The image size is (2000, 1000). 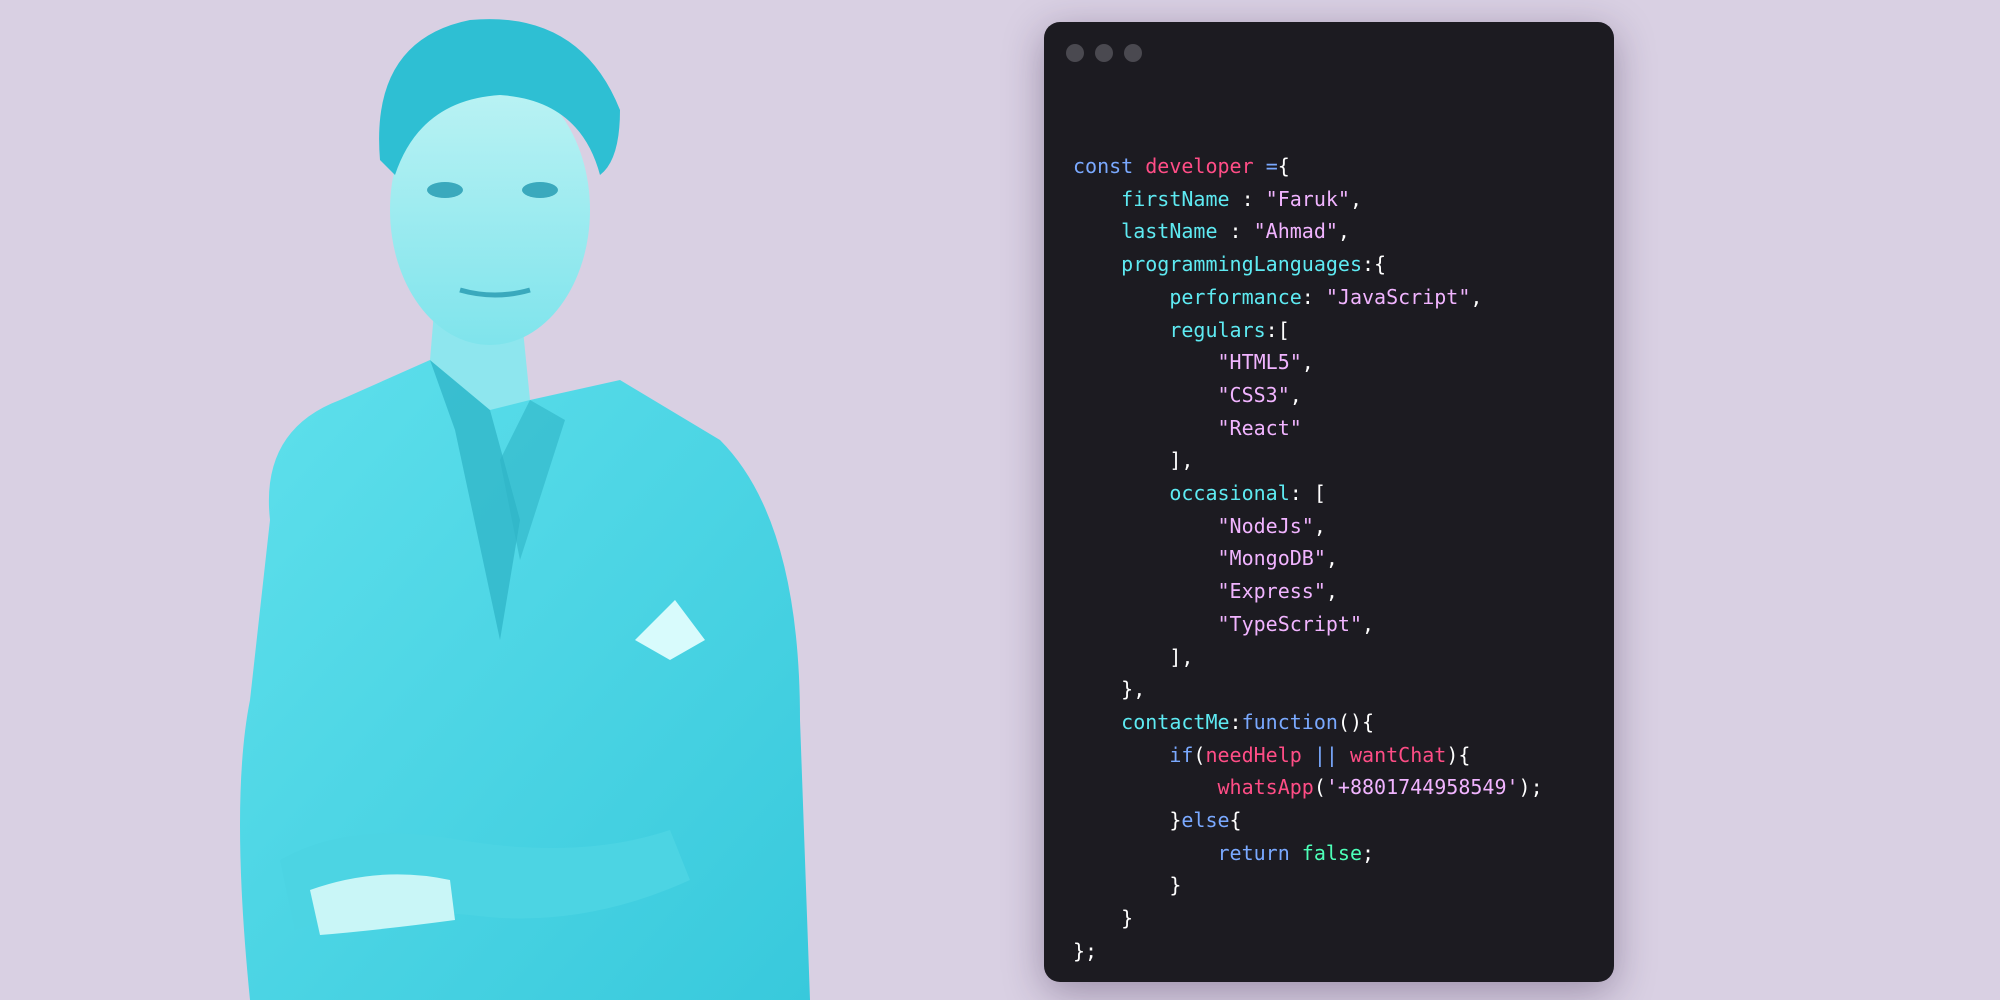 What do you see at coordinates (1271, 591) in the screenshot?
I see `code-string: "Express"` at bounding box center [1271, 591].